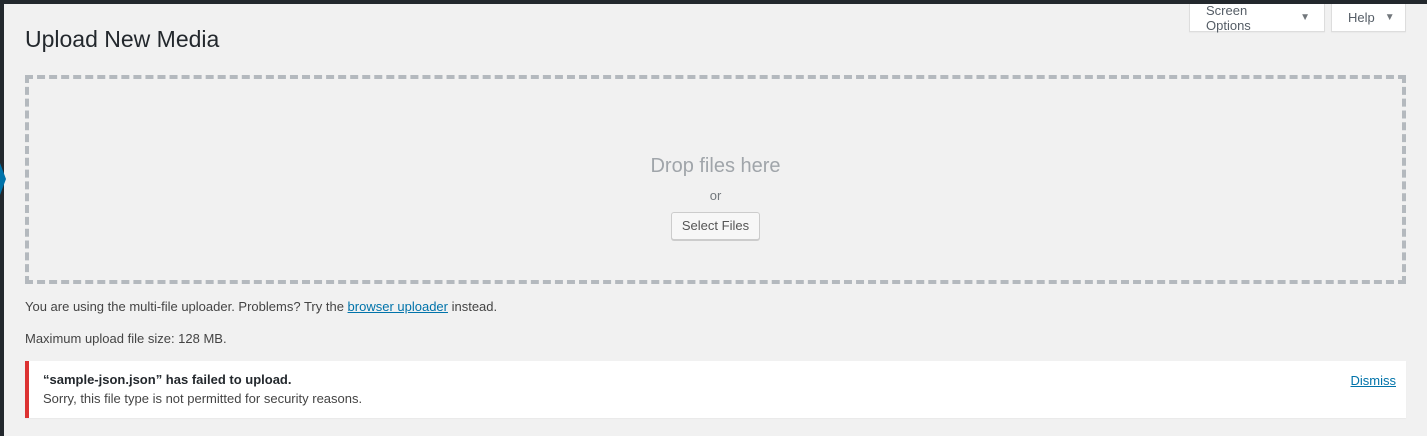 The width and height of the screenshot is (1427, 436). Describe the element at coordinates (1257, 17) in the screenshot. I see `screen-options-button: Screen Options ▼` at that location.